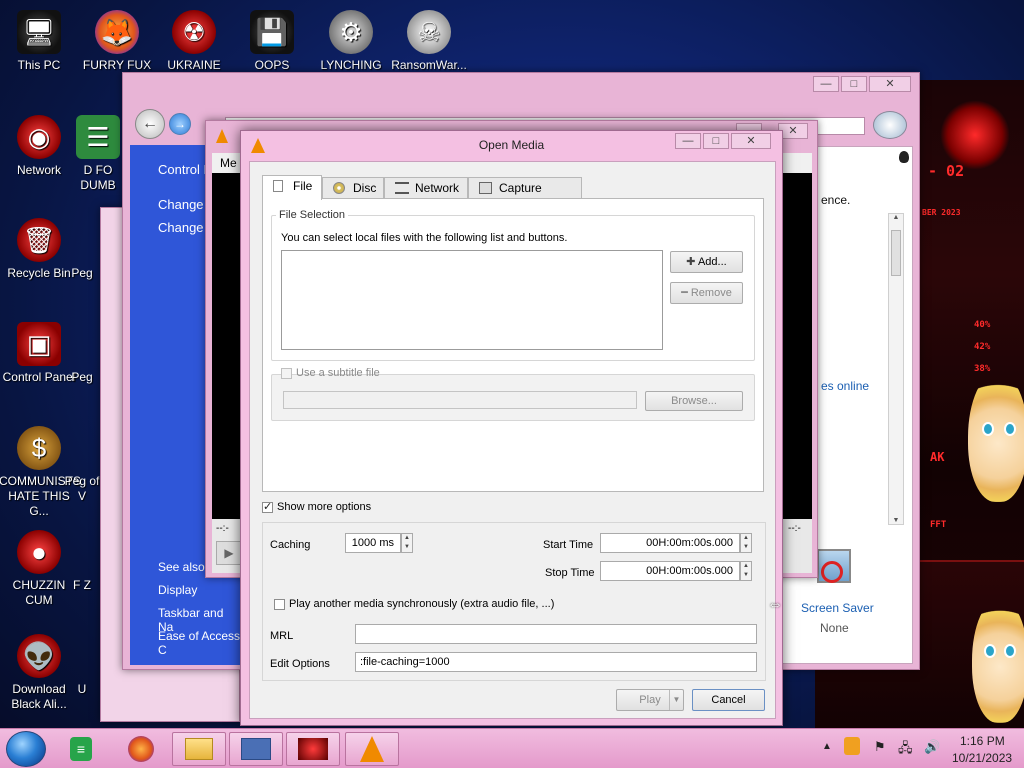 The width and height of the screenshot is (1024, 768). What do you see at coordinates (39, 592) in the screenshot?
I see `desktop-icon-label: CHUZZIN CUM` at bounding box center [39, 592].